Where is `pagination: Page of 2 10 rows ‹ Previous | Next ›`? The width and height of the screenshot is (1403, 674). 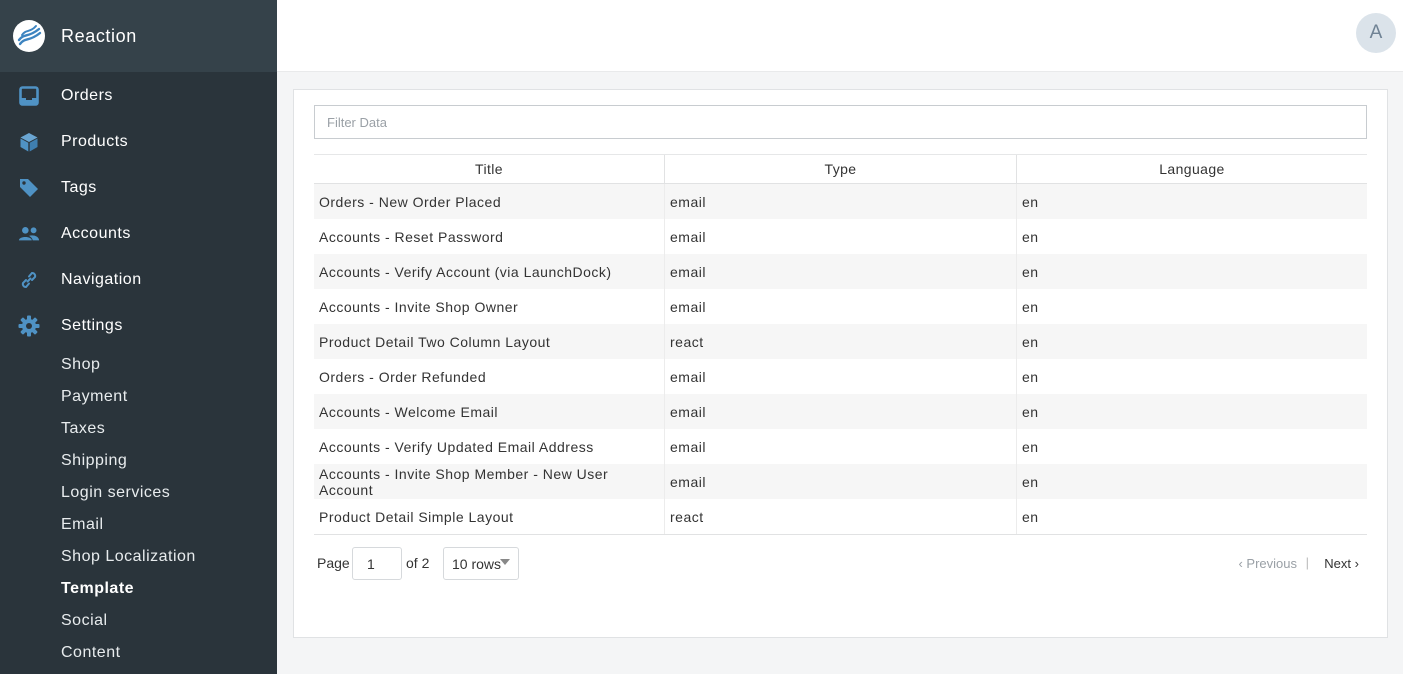
pagination: Page of 2 10 rows ‹ Previous | Next › is located at coordinates (840, 563).